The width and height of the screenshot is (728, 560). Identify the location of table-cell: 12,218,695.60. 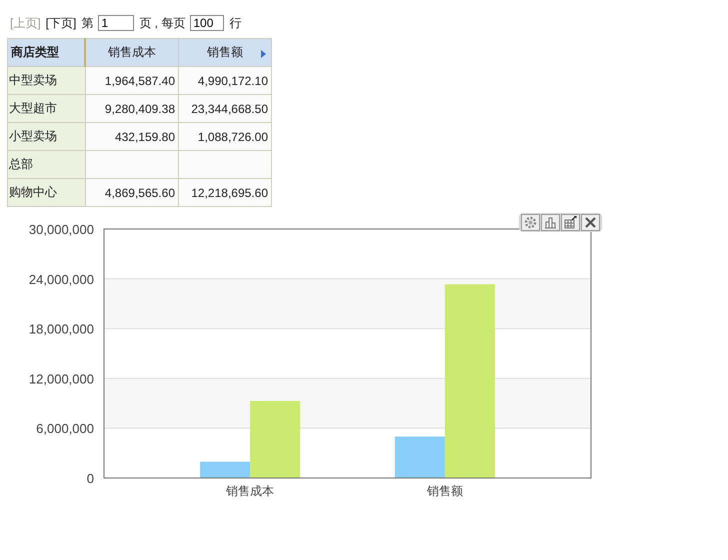
(225, 192).